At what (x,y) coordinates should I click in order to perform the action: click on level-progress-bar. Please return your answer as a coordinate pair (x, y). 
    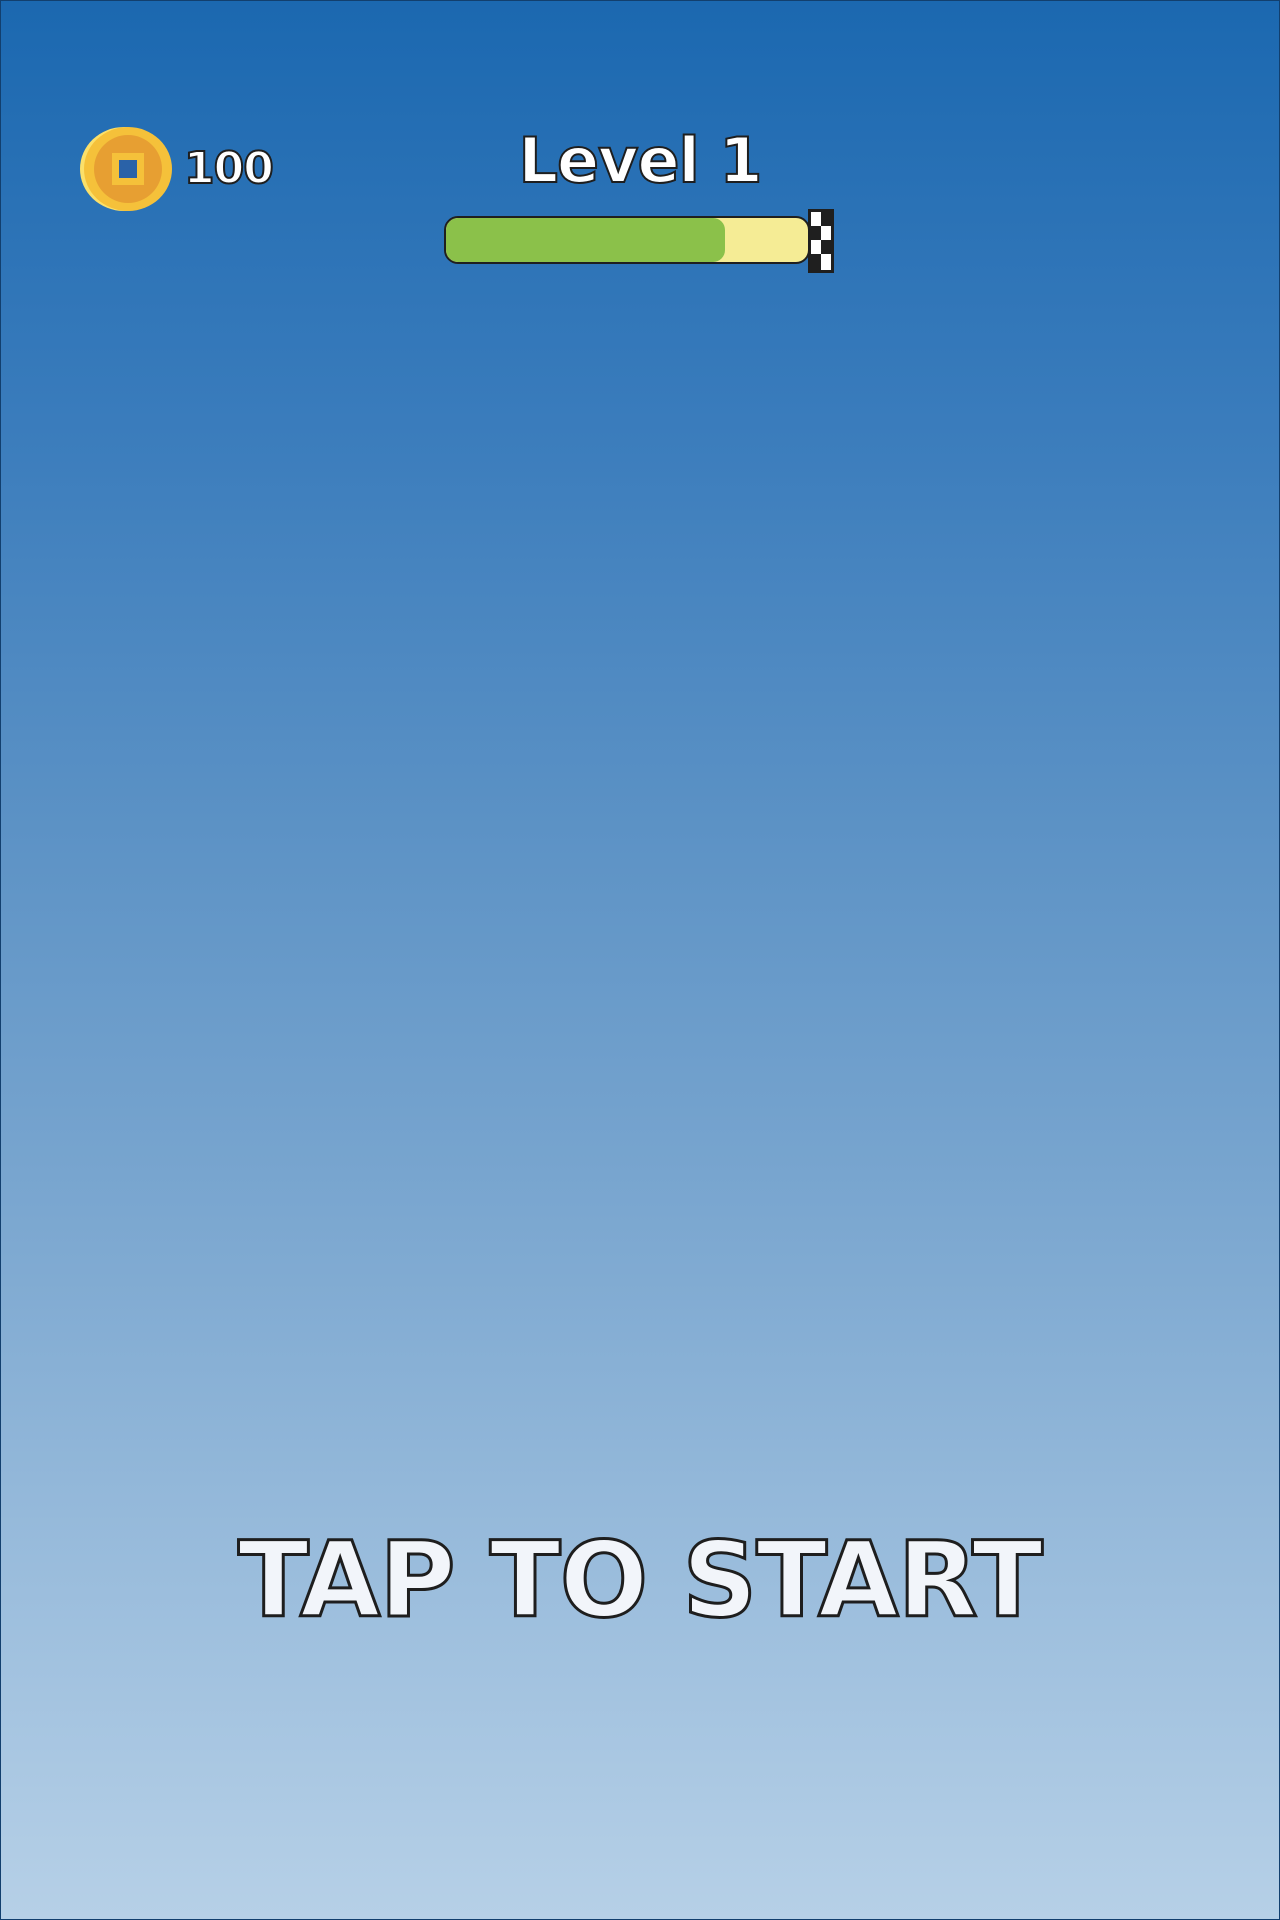
    Looking at the image, I should click on (627, 240).